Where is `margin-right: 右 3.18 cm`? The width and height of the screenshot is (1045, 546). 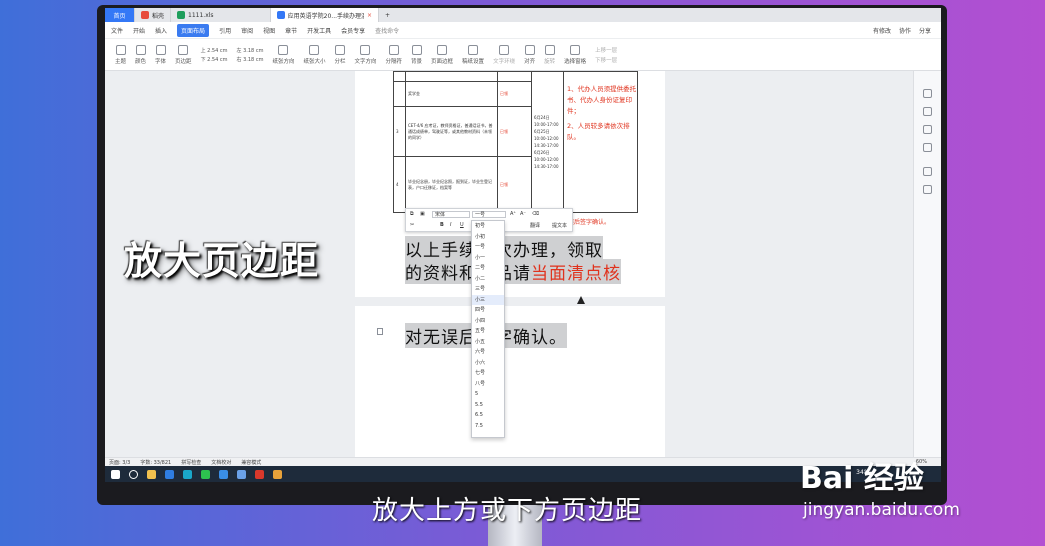 margin-right: 右 3.18 cm is located at coordinates (250, 59).